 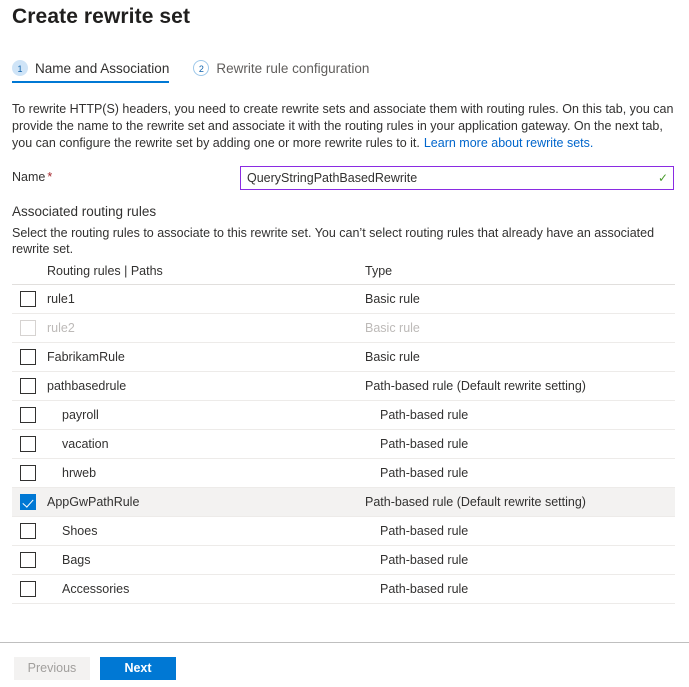 I want to click on table-row: vacation Path-based rule, so click(x=343, y=444).